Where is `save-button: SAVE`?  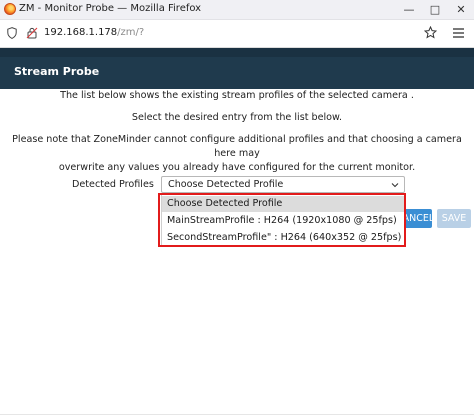 save-button: SAVE is located at coordinates (454, 218).